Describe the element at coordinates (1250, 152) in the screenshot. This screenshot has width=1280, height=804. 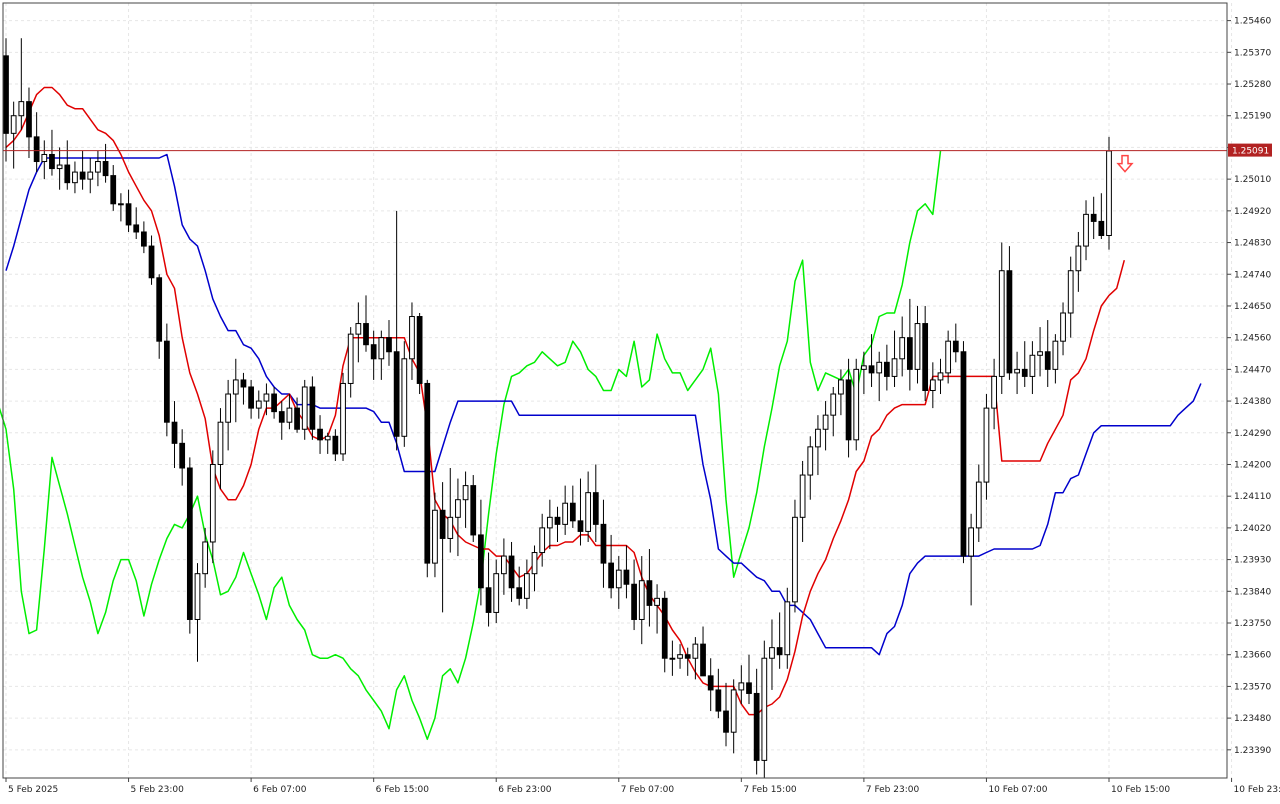
I see `current-price-label: 1.25091` at that location.